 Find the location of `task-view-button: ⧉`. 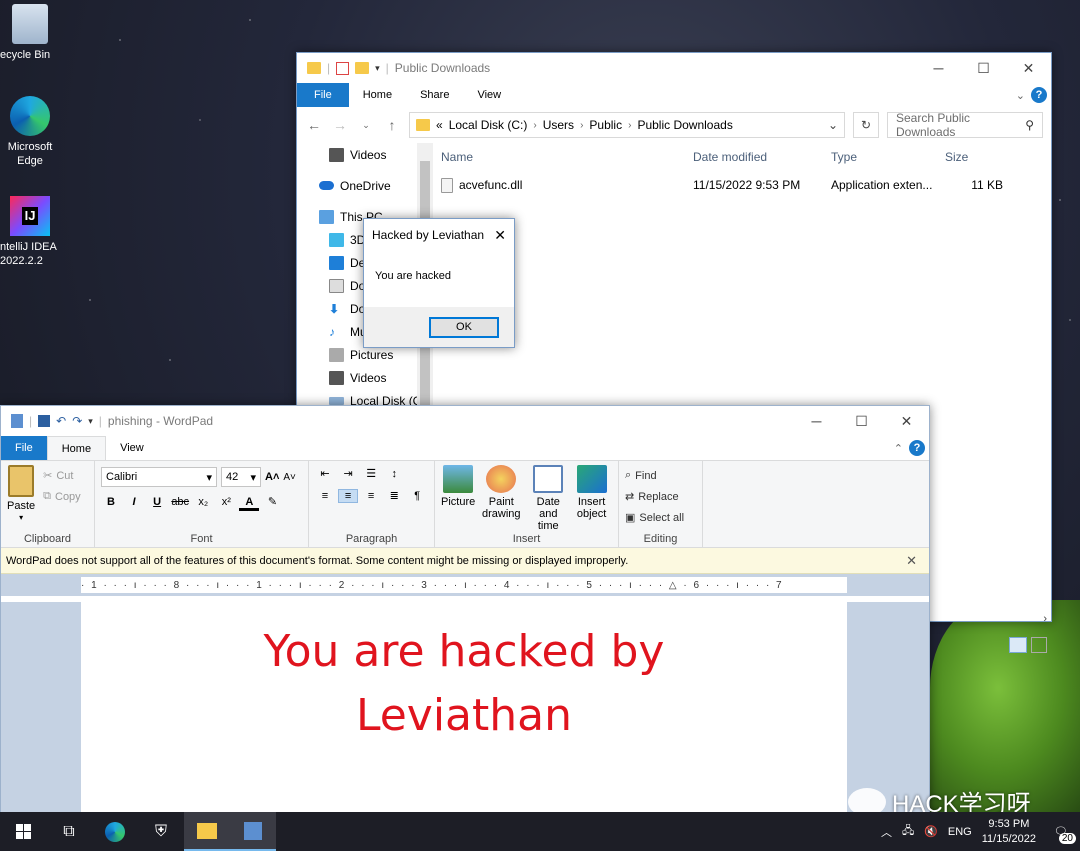

task-view-button: ⧉ is located at coordinates (69, 831).